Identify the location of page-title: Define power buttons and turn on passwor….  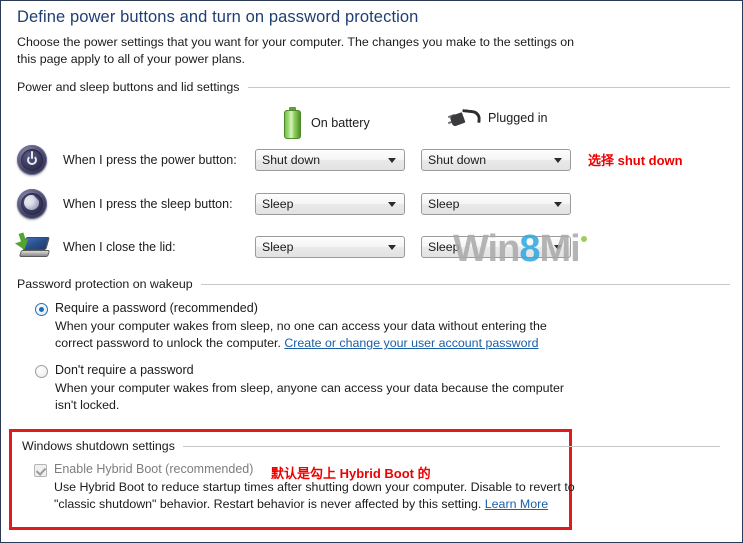
(218, 17).